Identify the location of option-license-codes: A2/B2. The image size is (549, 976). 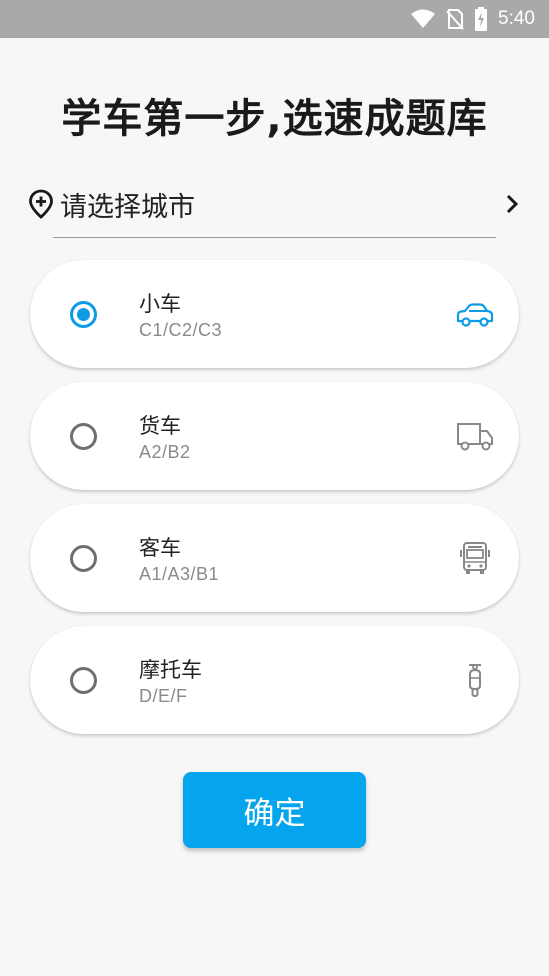
(165, 452).